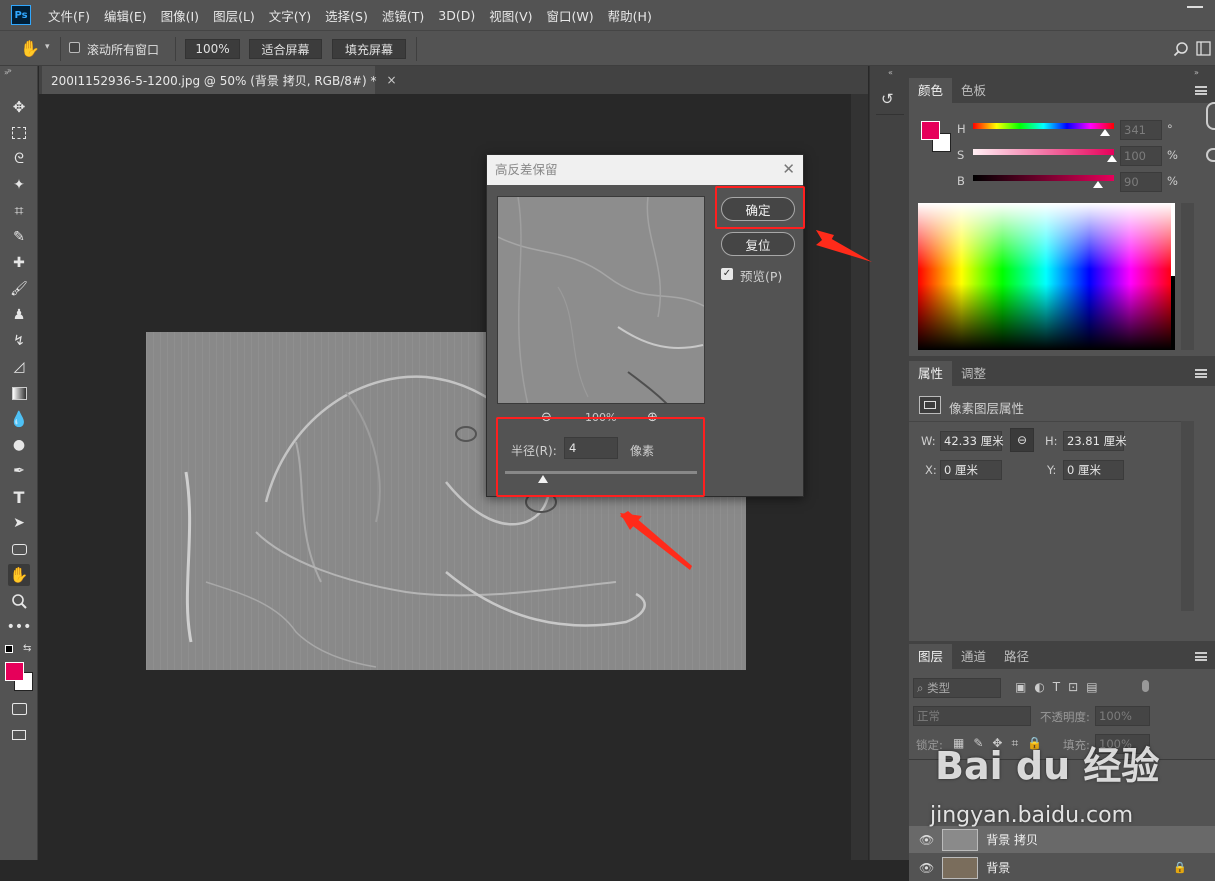  What do you see at coordinates (1093, 470) in the screenshot?
I see `y-field: 0 厘米` at bounding box center [1093, 470].